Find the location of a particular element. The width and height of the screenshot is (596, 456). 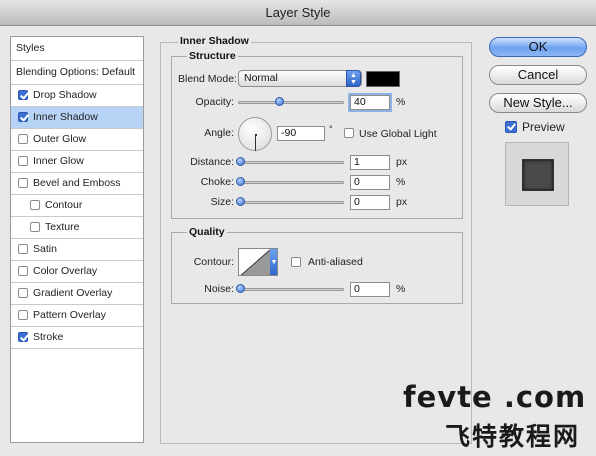

style-item-contour: Contour is located at coordinates (77, 206).